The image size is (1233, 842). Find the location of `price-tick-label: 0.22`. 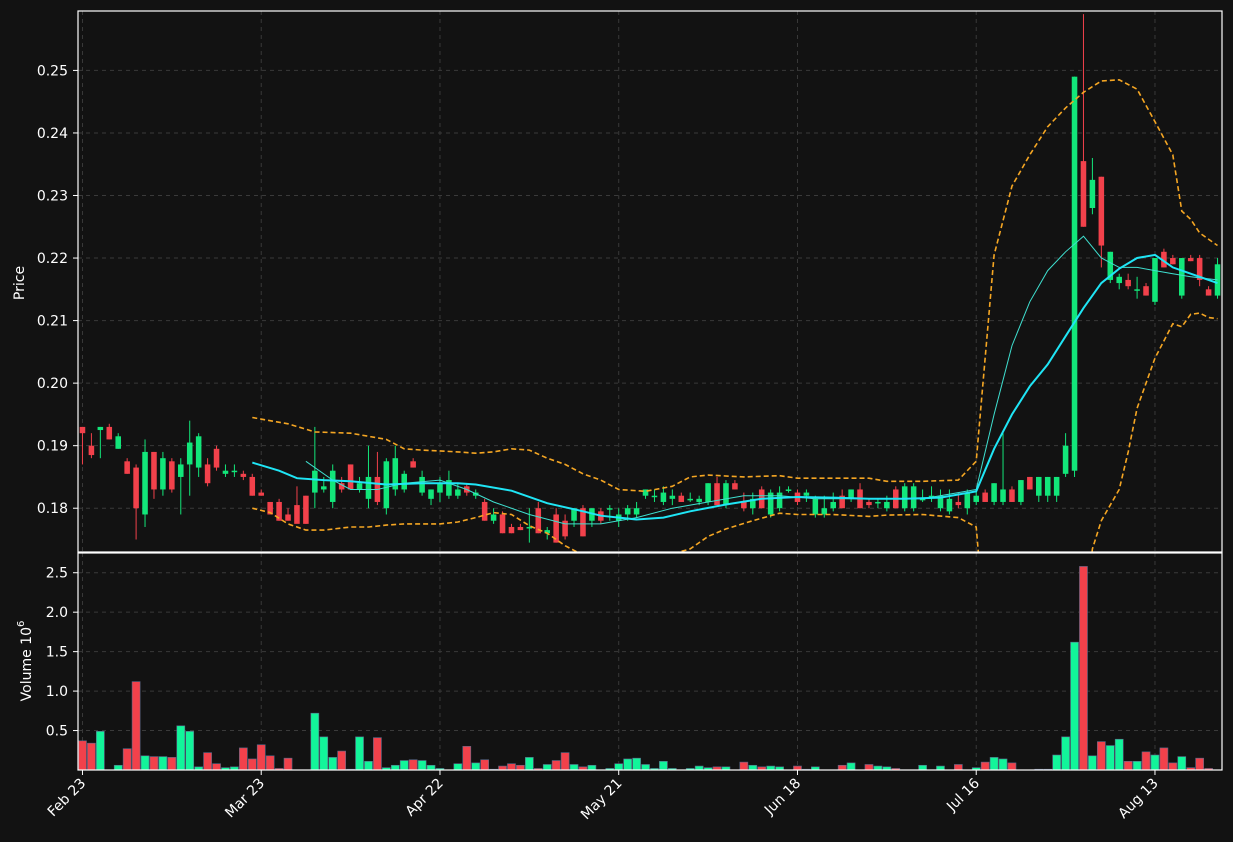

price-tick-label: 0.22 is located at coordinates (52, 259).